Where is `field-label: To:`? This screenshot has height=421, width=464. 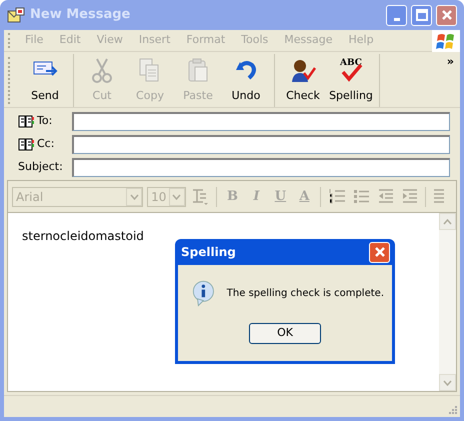
field-label: To: is located at coordinates (44, 121).